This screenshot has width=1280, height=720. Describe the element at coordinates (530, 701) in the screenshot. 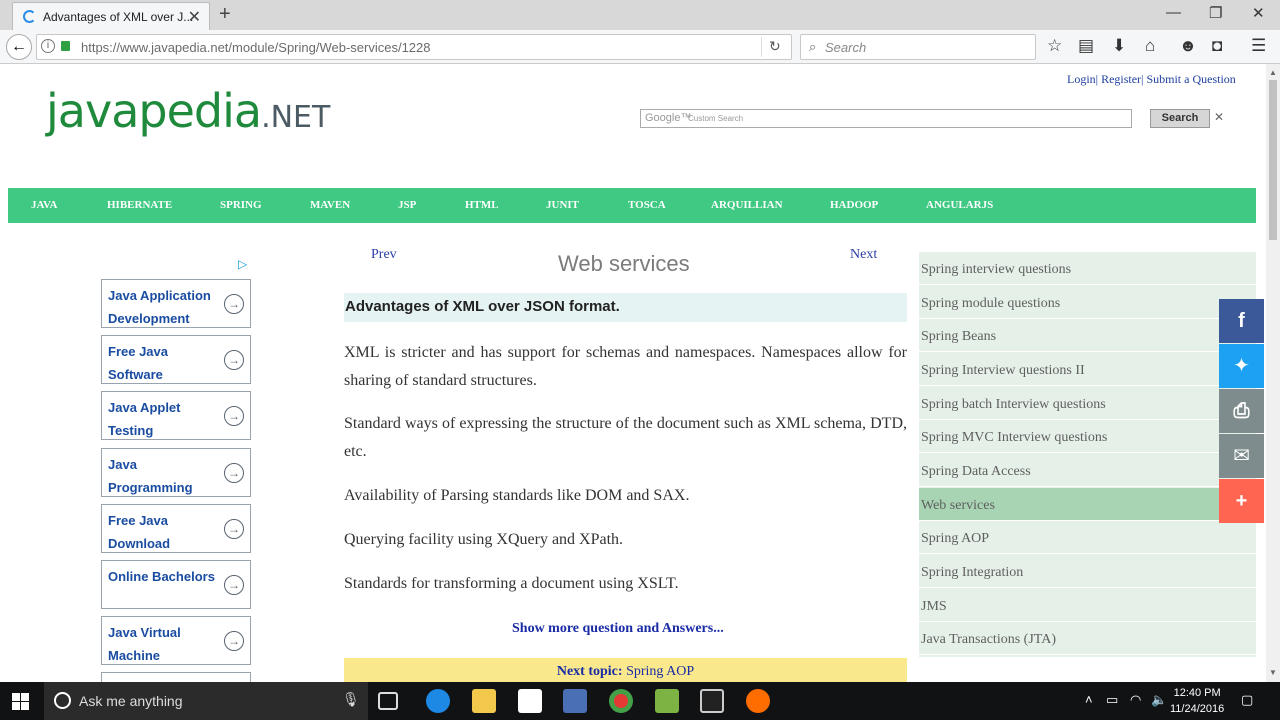

I see `store-icon` at that location.